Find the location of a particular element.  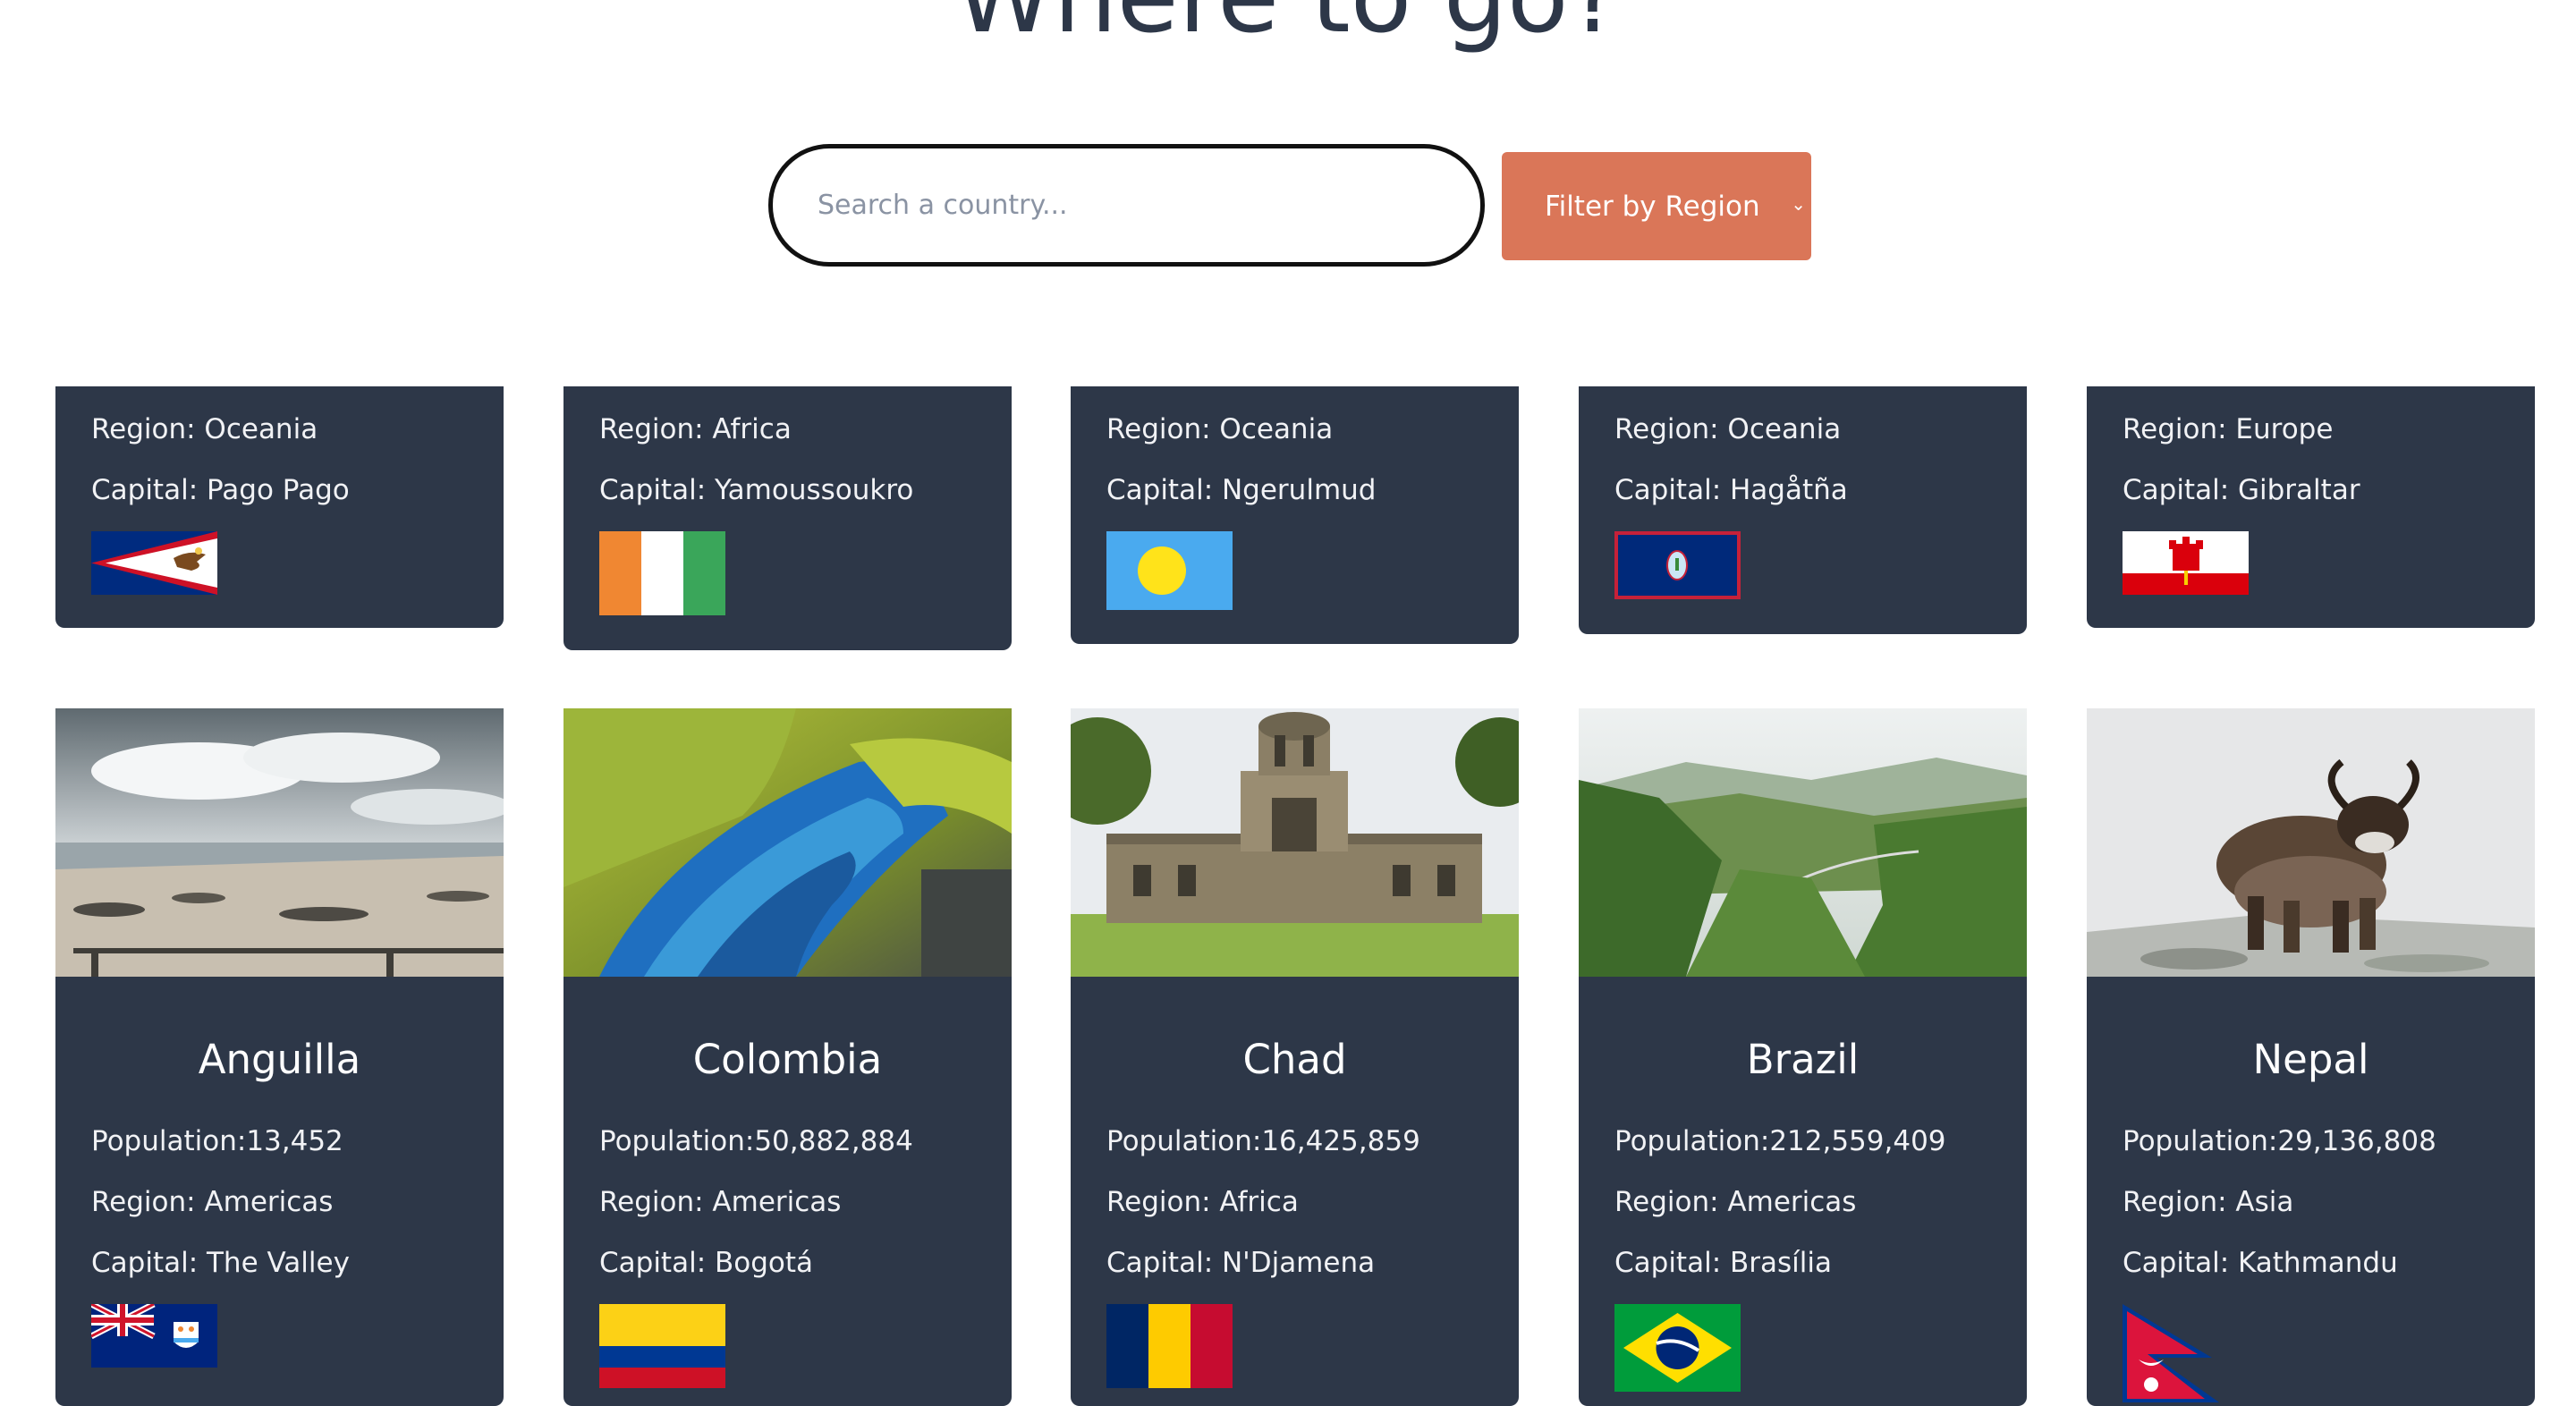

card-capital: Capital: Brasília is located at coordinates (1723, 1263).